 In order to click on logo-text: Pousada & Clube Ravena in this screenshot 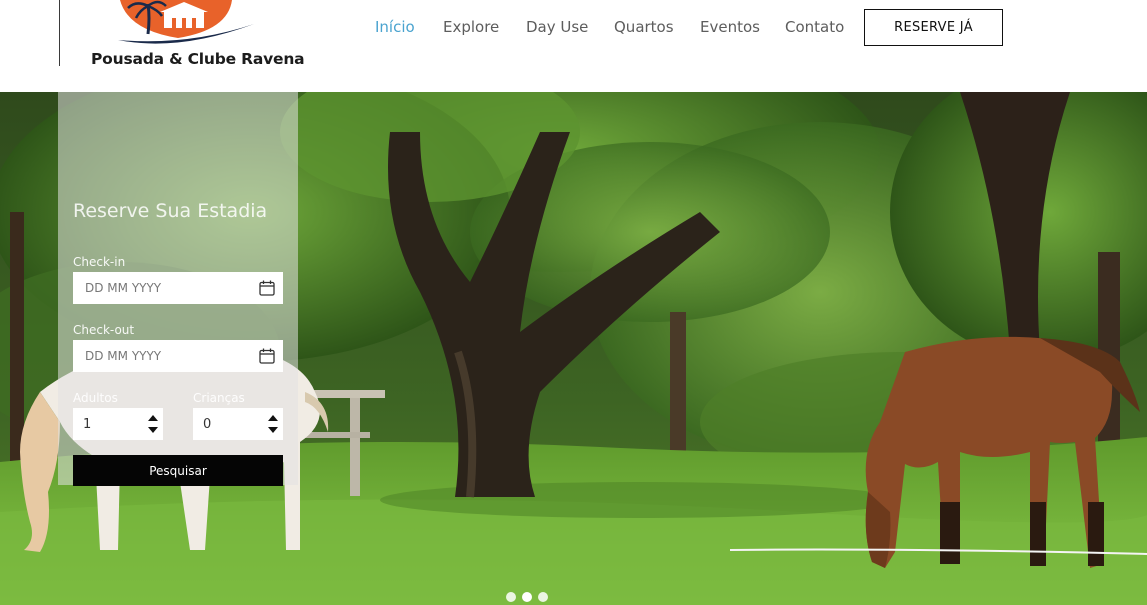, I will do `click(198, 59)`.